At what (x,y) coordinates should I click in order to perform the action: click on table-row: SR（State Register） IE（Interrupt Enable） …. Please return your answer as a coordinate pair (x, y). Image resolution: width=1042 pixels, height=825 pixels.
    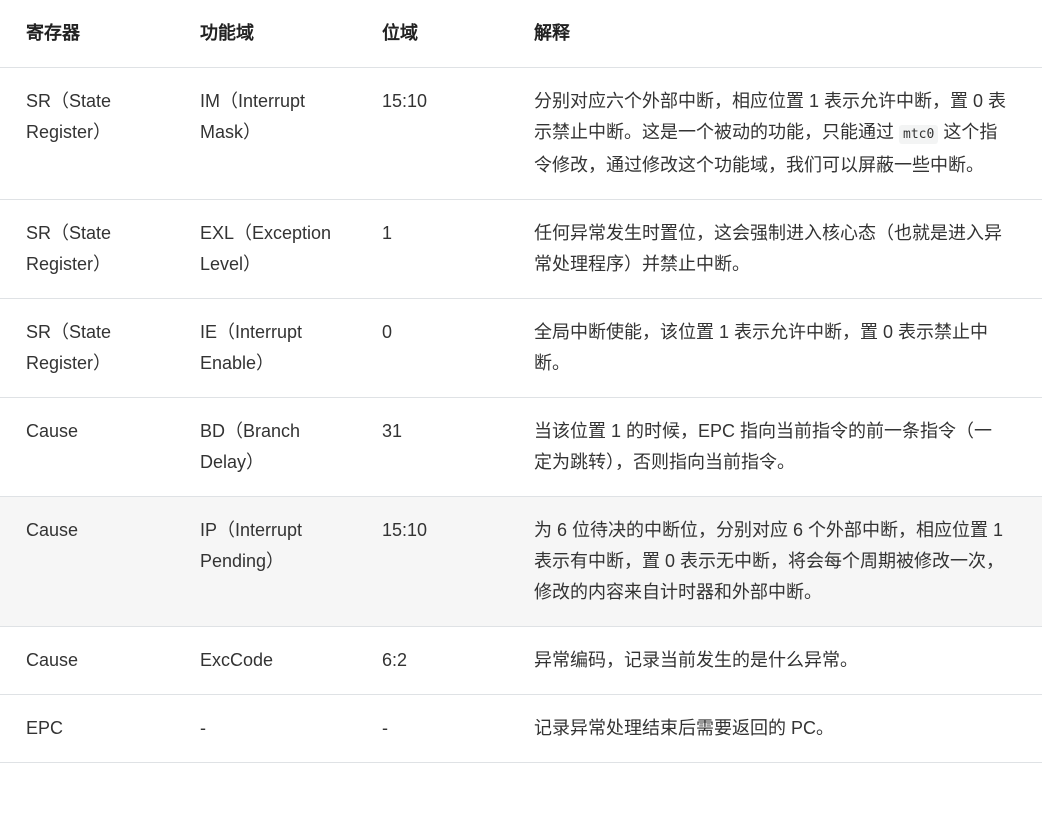
    Looking at the image, I should click on (521, 348).